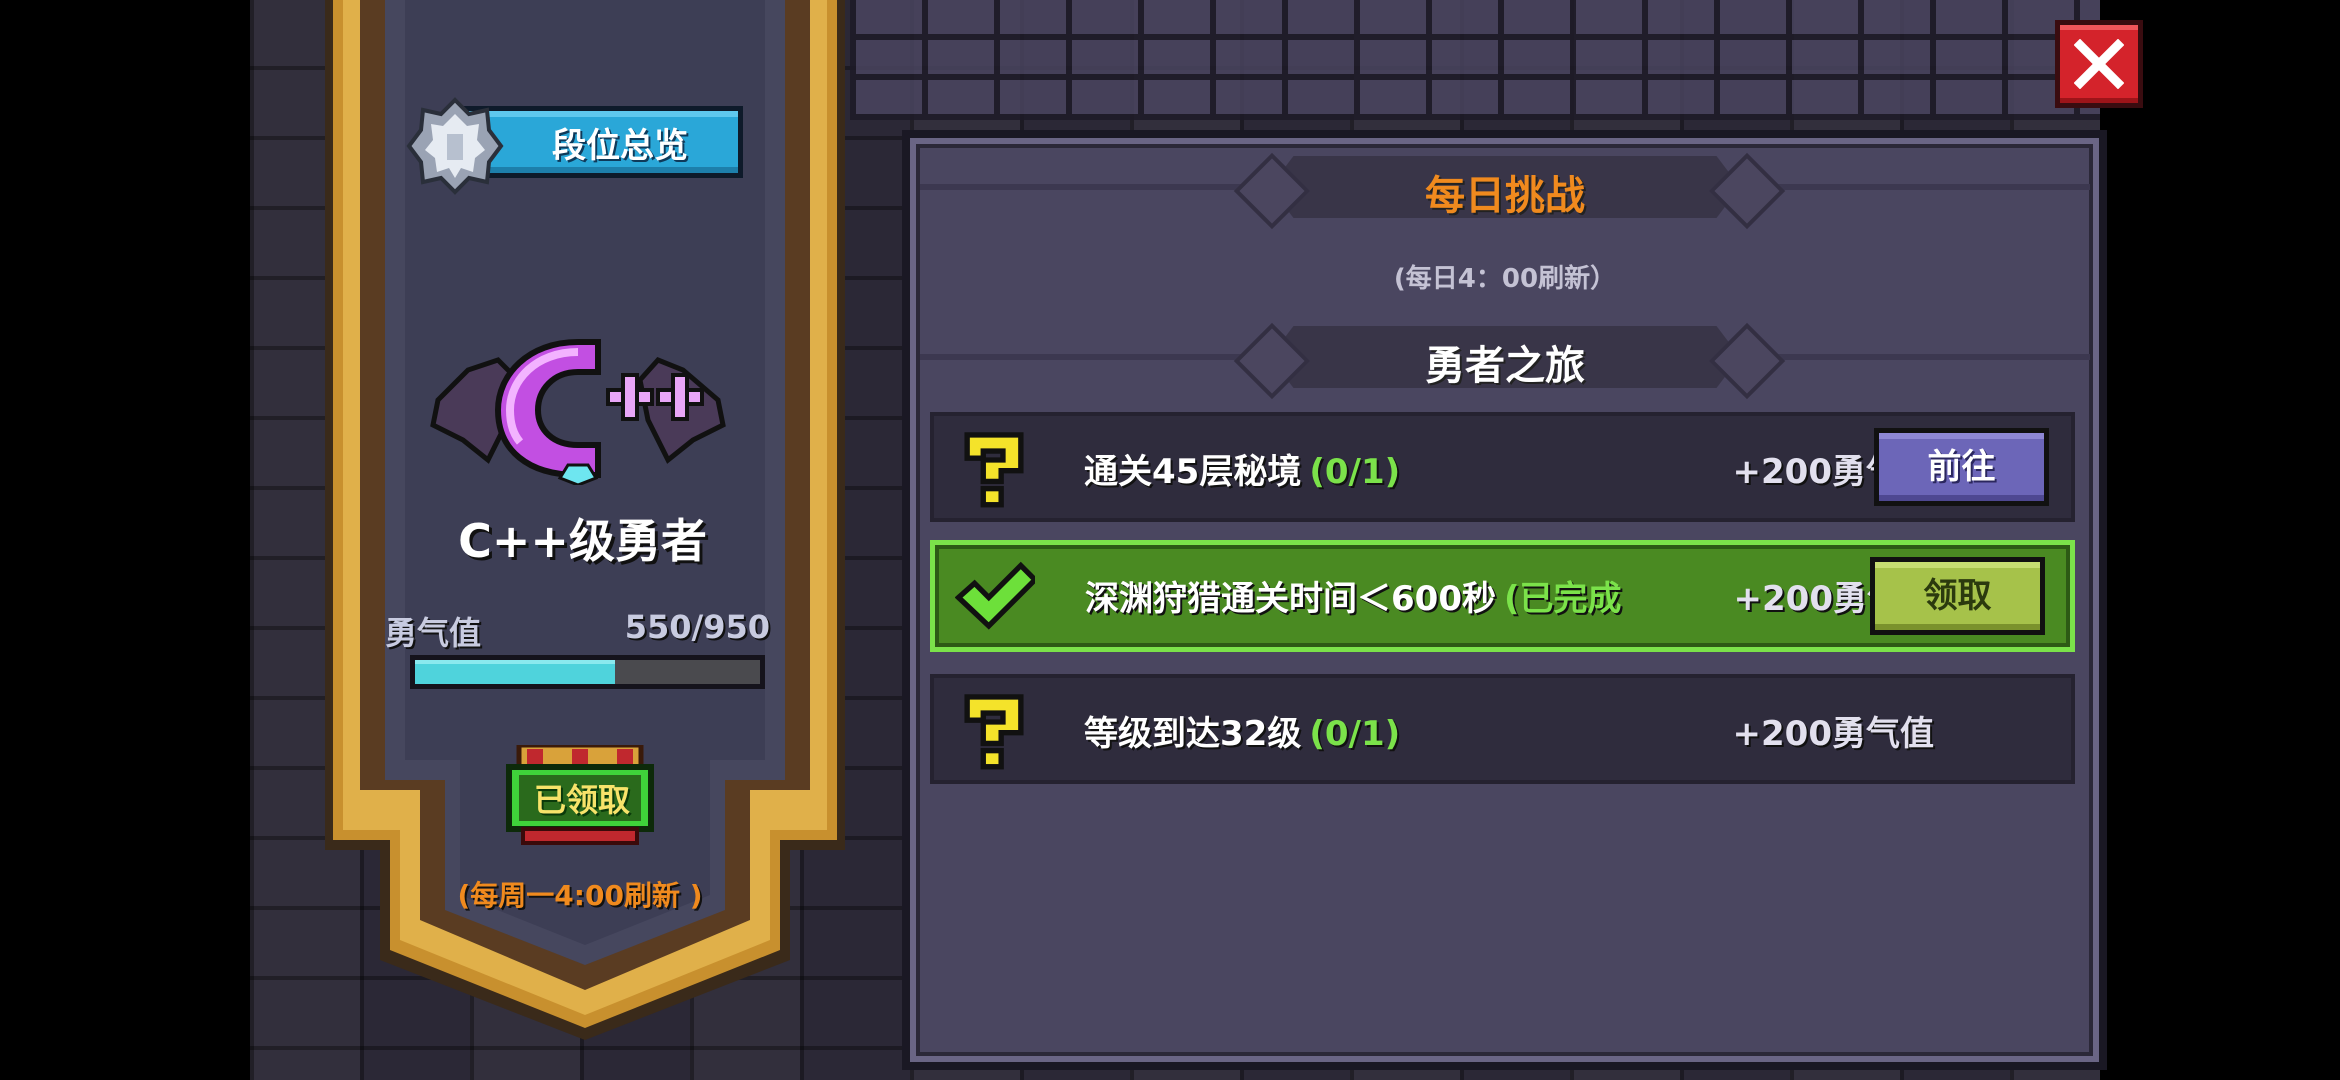 The image size is (2340, 1080). I want to click on task-progress: (已完成, so click(1562, 599).